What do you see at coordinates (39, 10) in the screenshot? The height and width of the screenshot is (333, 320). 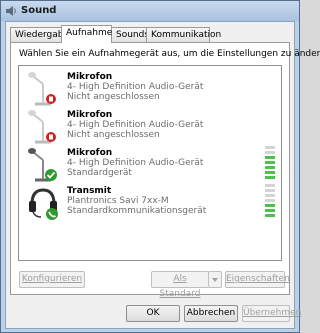 I see `window-title: Sound` at bounding box center [39, 10].